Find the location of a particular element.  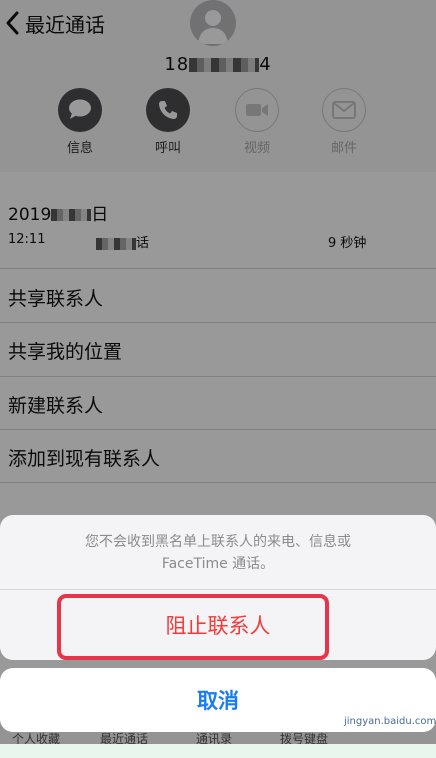

sheet-message-line-2: FaceTime 通话。 is located at coordinates (218, 564).